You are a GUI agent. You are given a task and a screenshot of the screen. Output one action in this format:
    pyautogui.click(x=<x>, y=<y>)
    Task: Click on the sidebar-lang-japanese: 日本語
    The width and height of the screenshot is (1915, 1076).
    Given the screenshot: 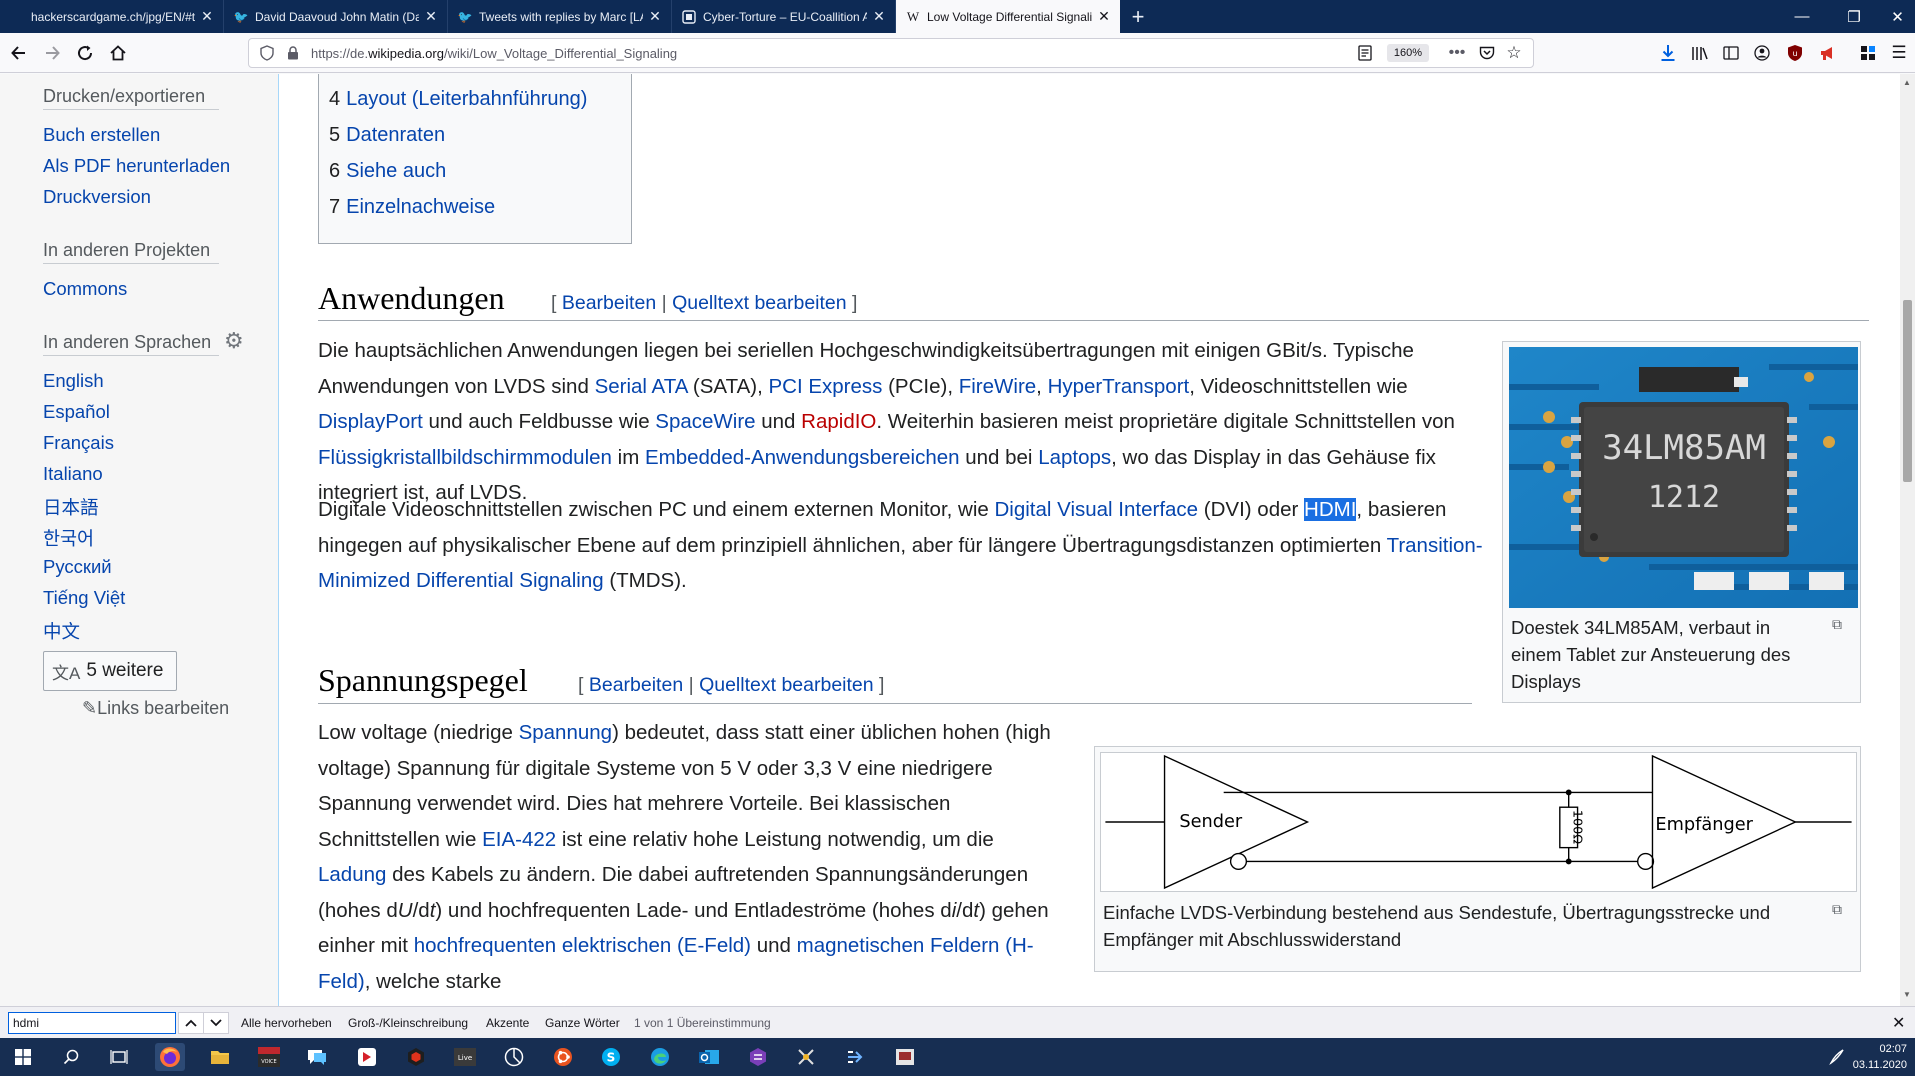 What is the action you would take?
    pyautogui.click(x=71, y=507)
    